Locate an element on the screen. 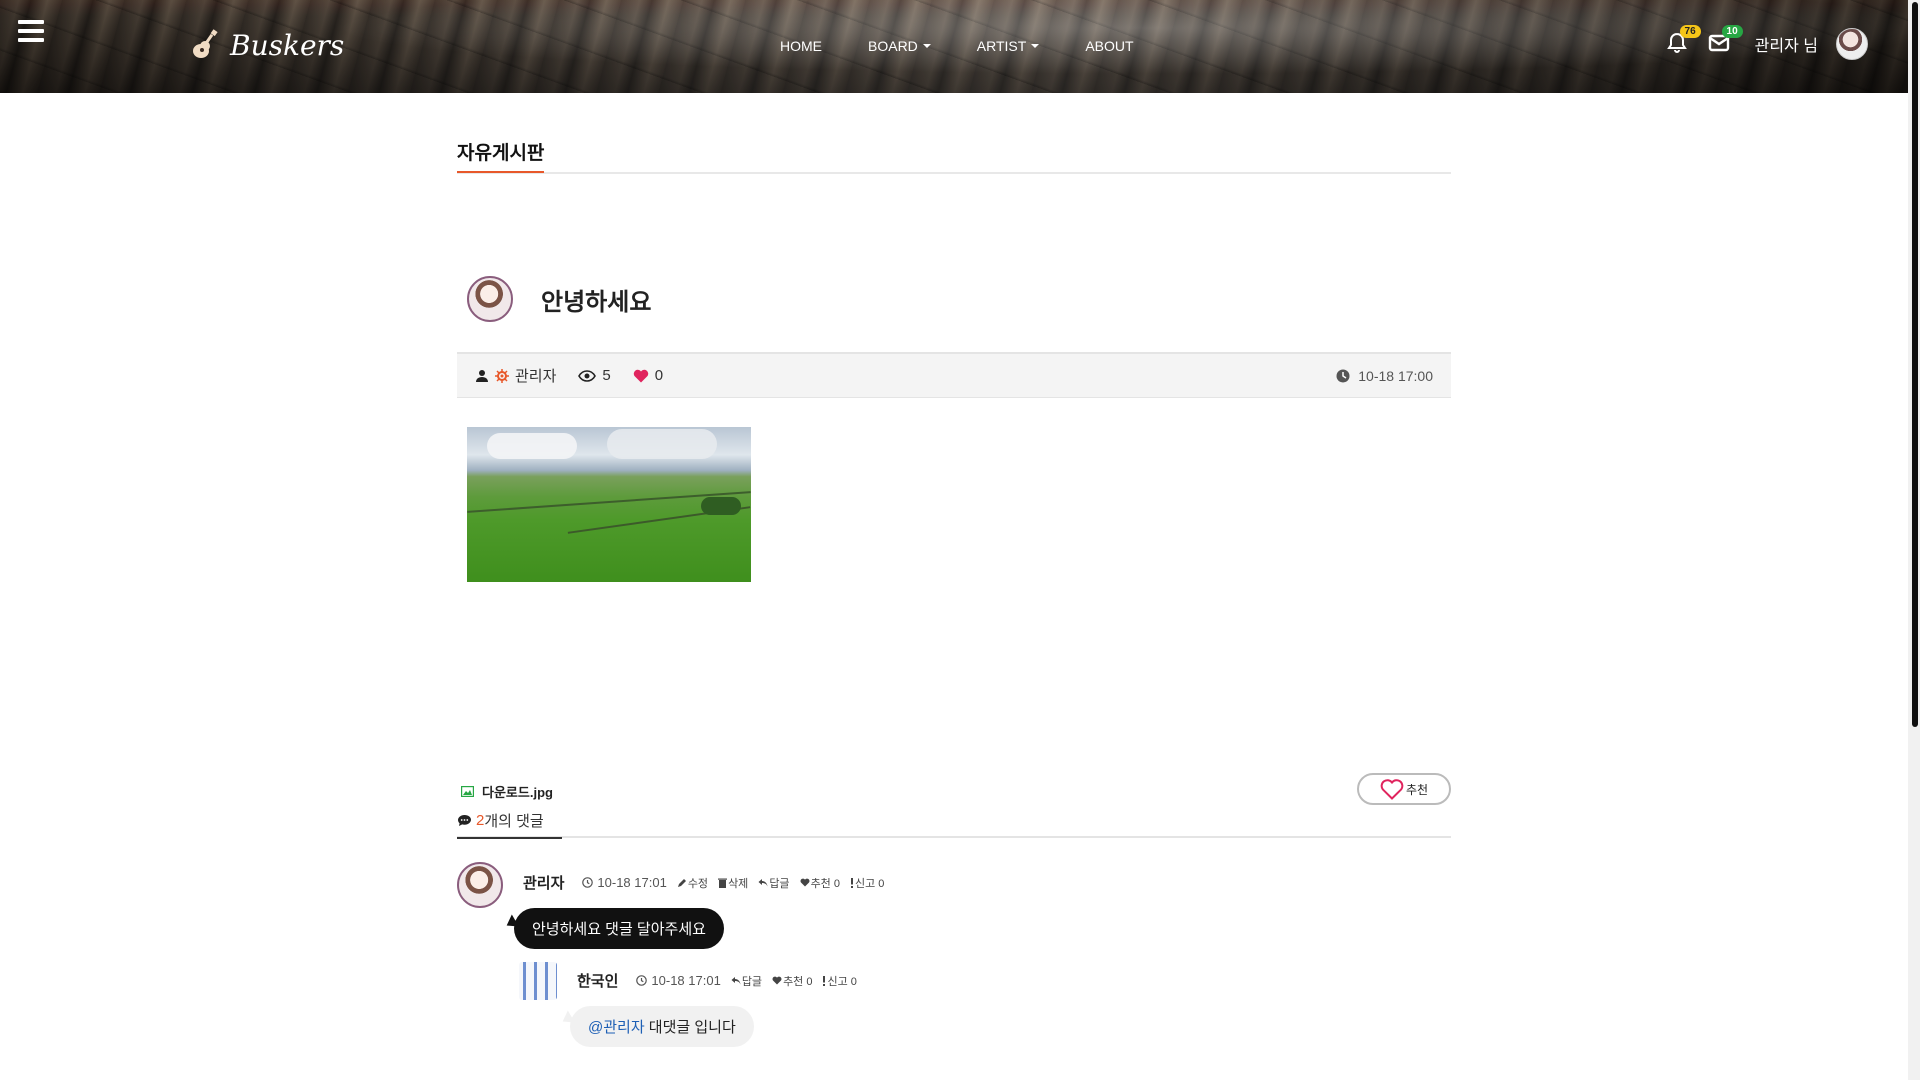 This screenshot has height=1080, width=1920. attachment-filename: 다운로드.jpg is located at coordinates (517, 792).